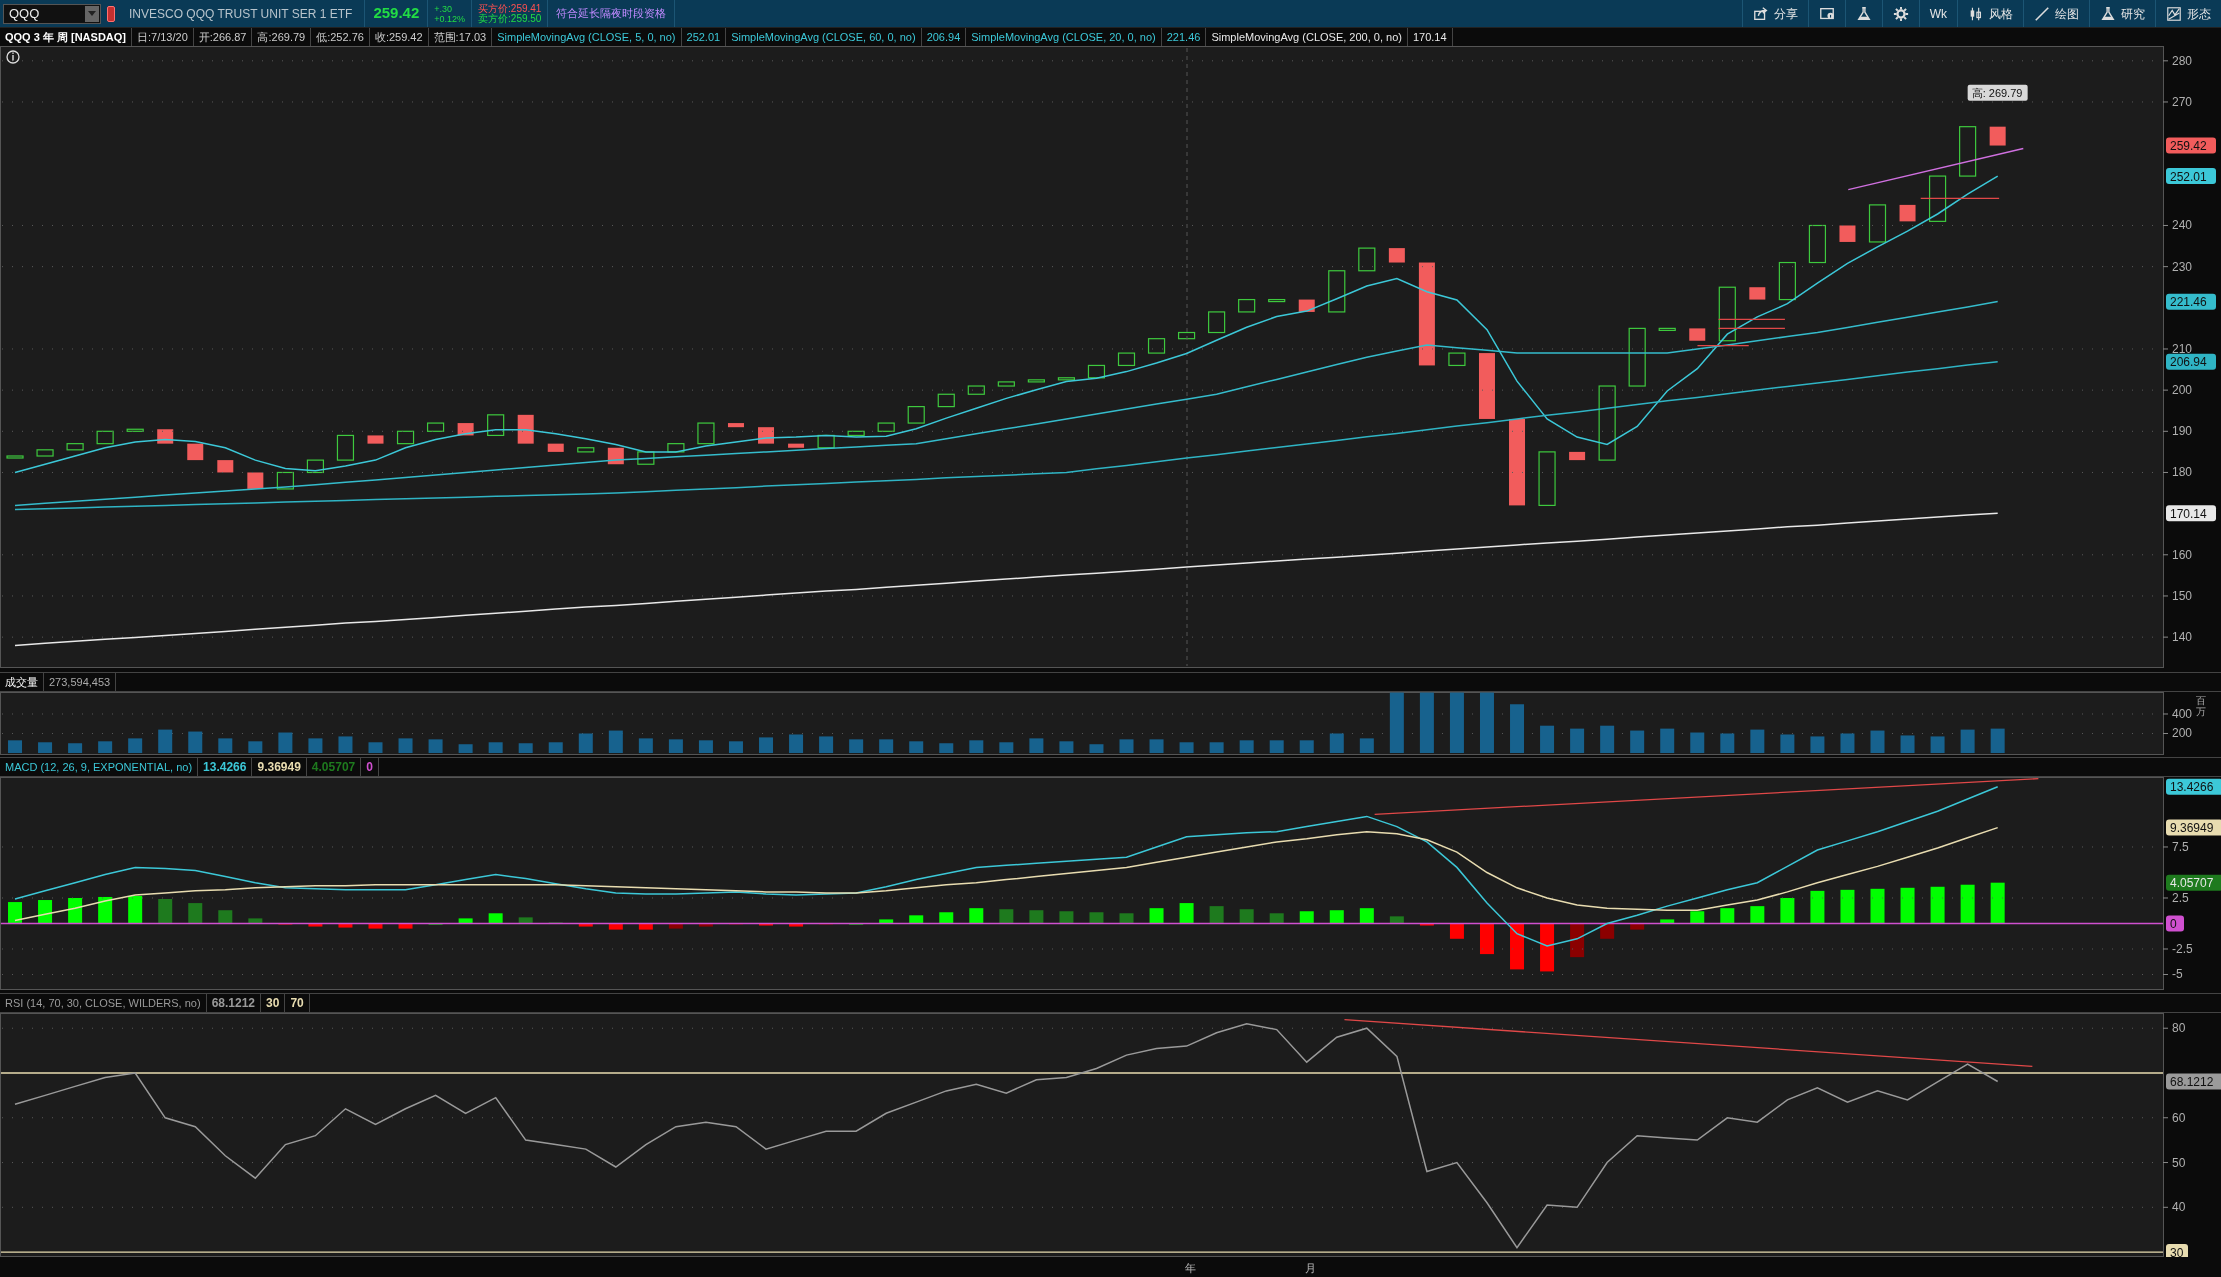  I want to click on symbol-field: QQQ, so click(52, 13).